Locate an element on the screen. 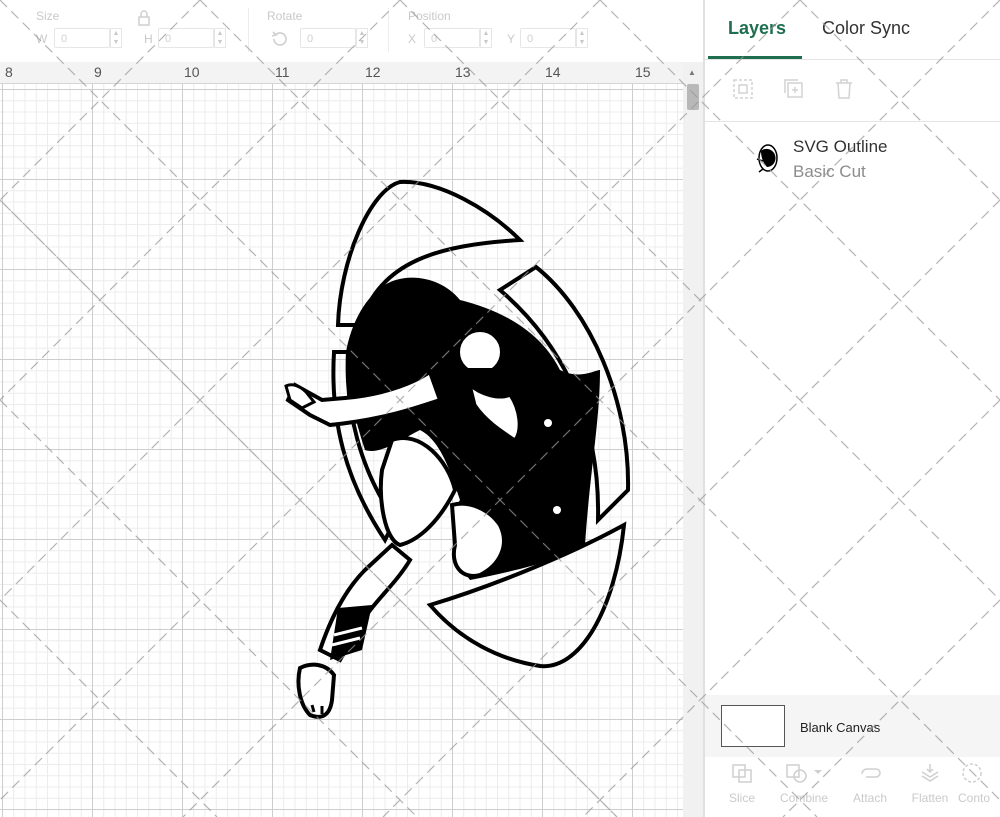  combine-label: Combine is located at coordinates (804, 798).